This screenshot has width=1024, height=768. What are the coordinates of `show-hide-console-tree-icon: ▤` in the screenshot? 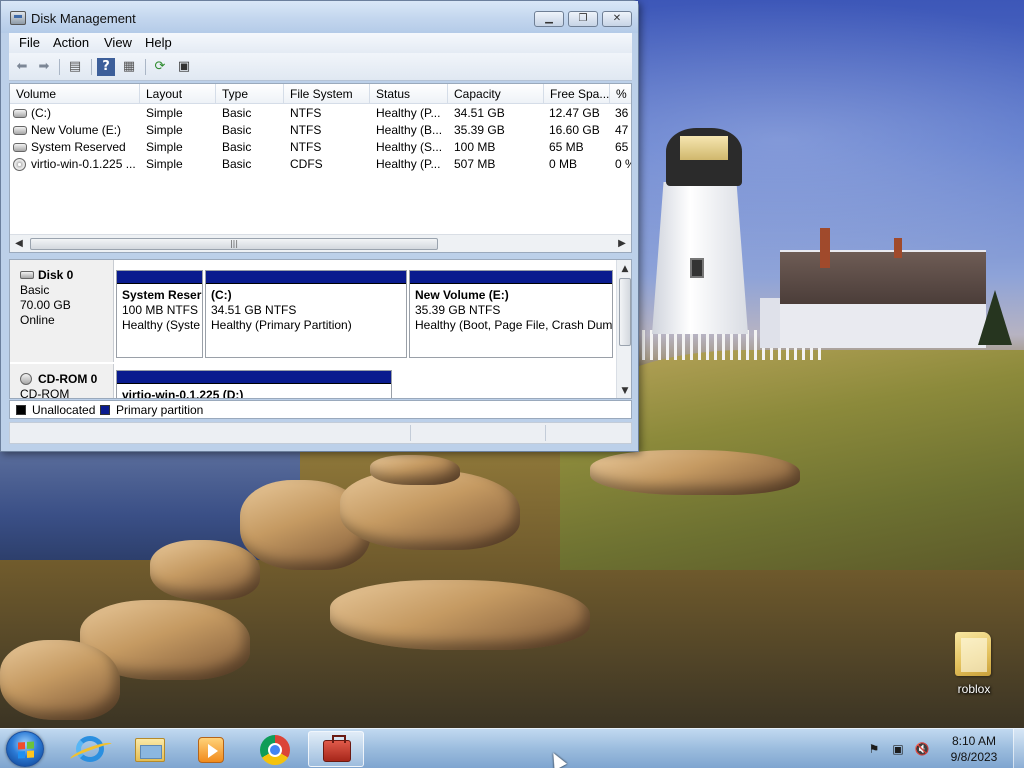 It's located at (75, 67).